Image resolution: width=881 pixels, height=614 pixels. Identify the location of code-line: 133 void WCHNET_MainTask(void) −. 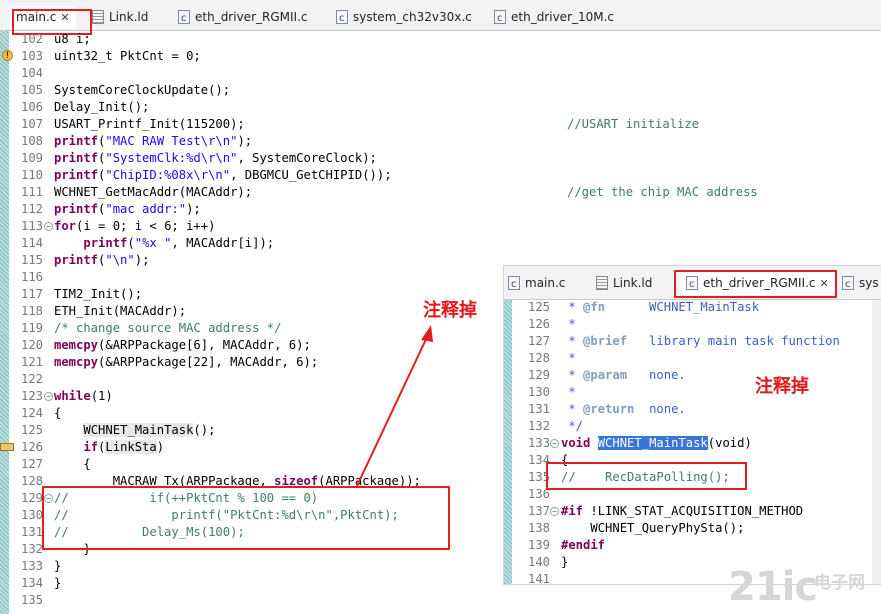
(692, 443).